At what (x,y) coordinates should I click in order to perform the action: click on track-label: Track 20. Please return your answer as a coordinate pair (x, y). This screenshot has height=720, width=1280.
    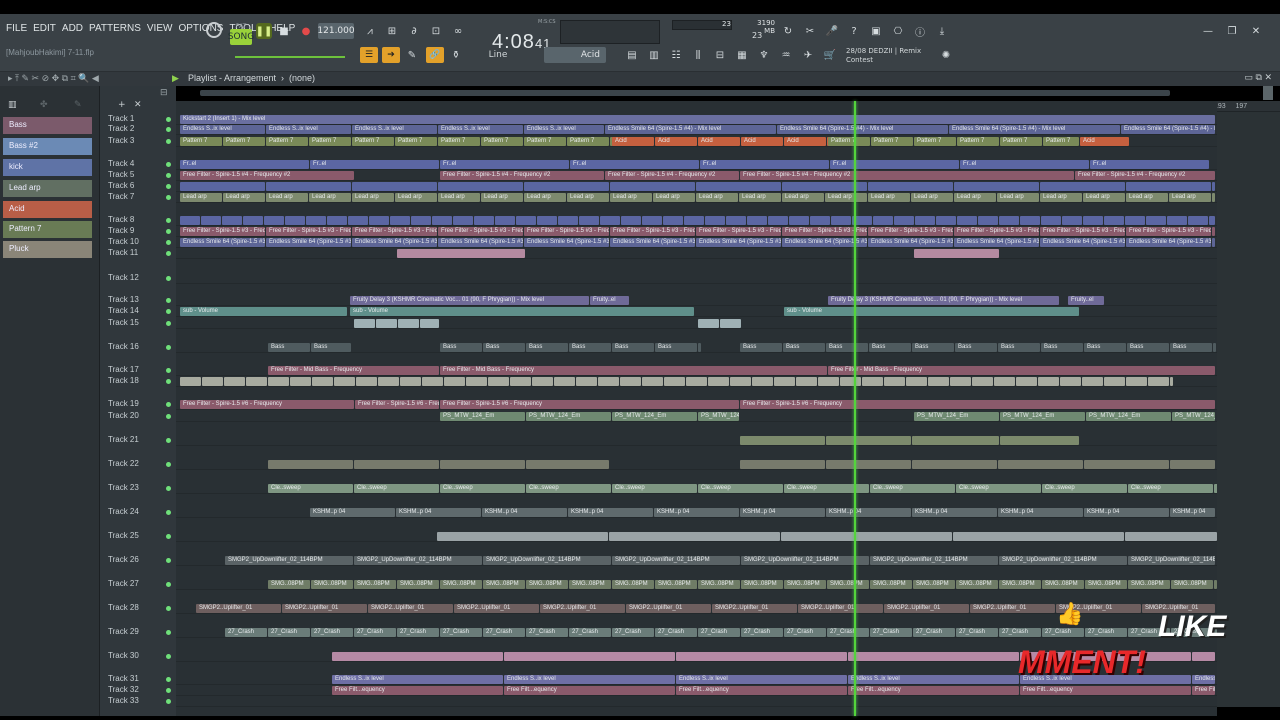
    Looking at the image, I should click on (123, 415).